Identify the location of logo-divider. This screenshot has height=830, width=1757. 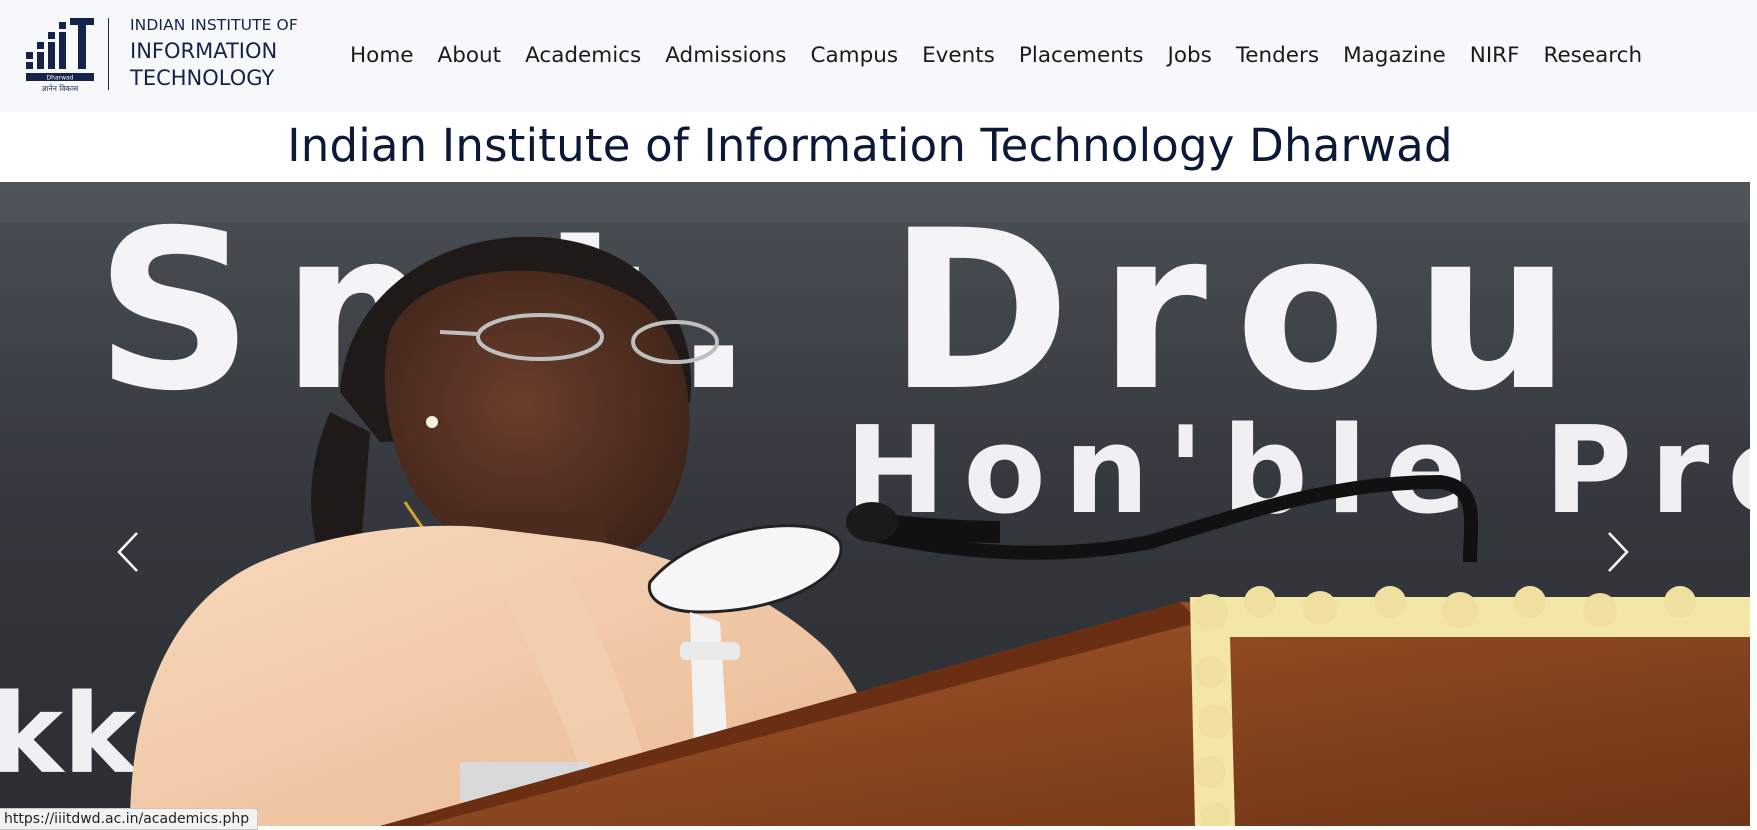
(108, 54).